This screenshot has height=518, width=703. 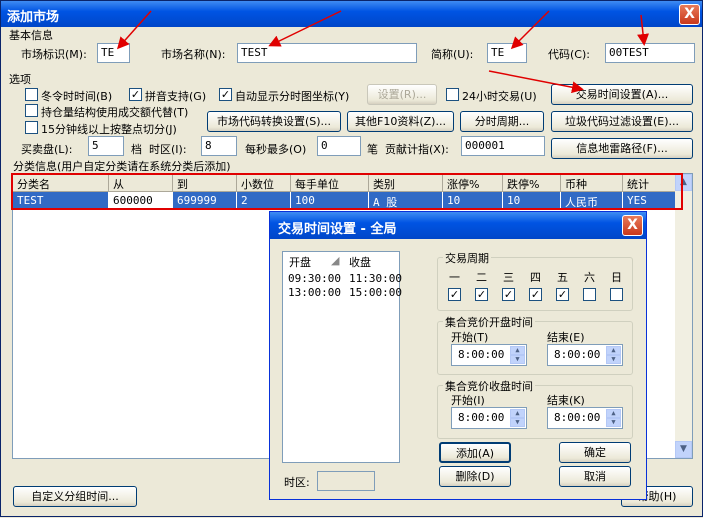 What do you see at coordinates (470, 337) in the screenshot?
I see `open-start-label: 开始(T)` at bounding box center [470, 337].